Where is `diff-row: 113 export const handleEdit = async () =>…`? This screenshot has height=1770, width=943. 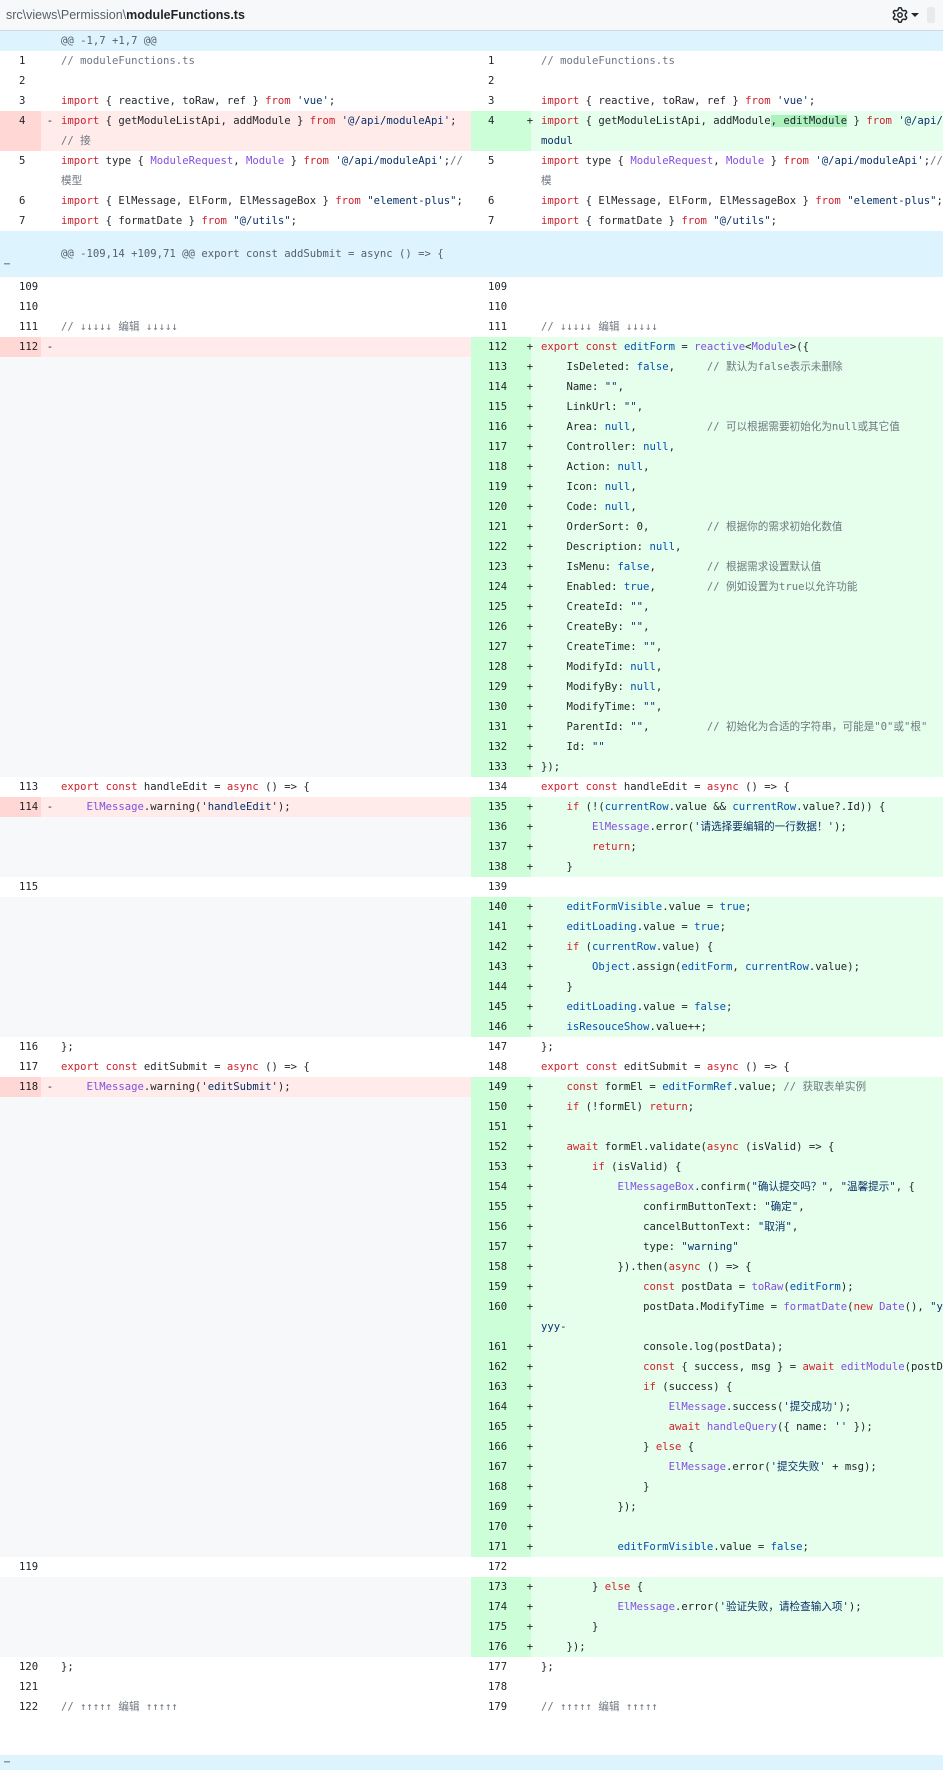 diff-row: 113 export const handleEdit = async () =>… is located at coordinates (404, 787).